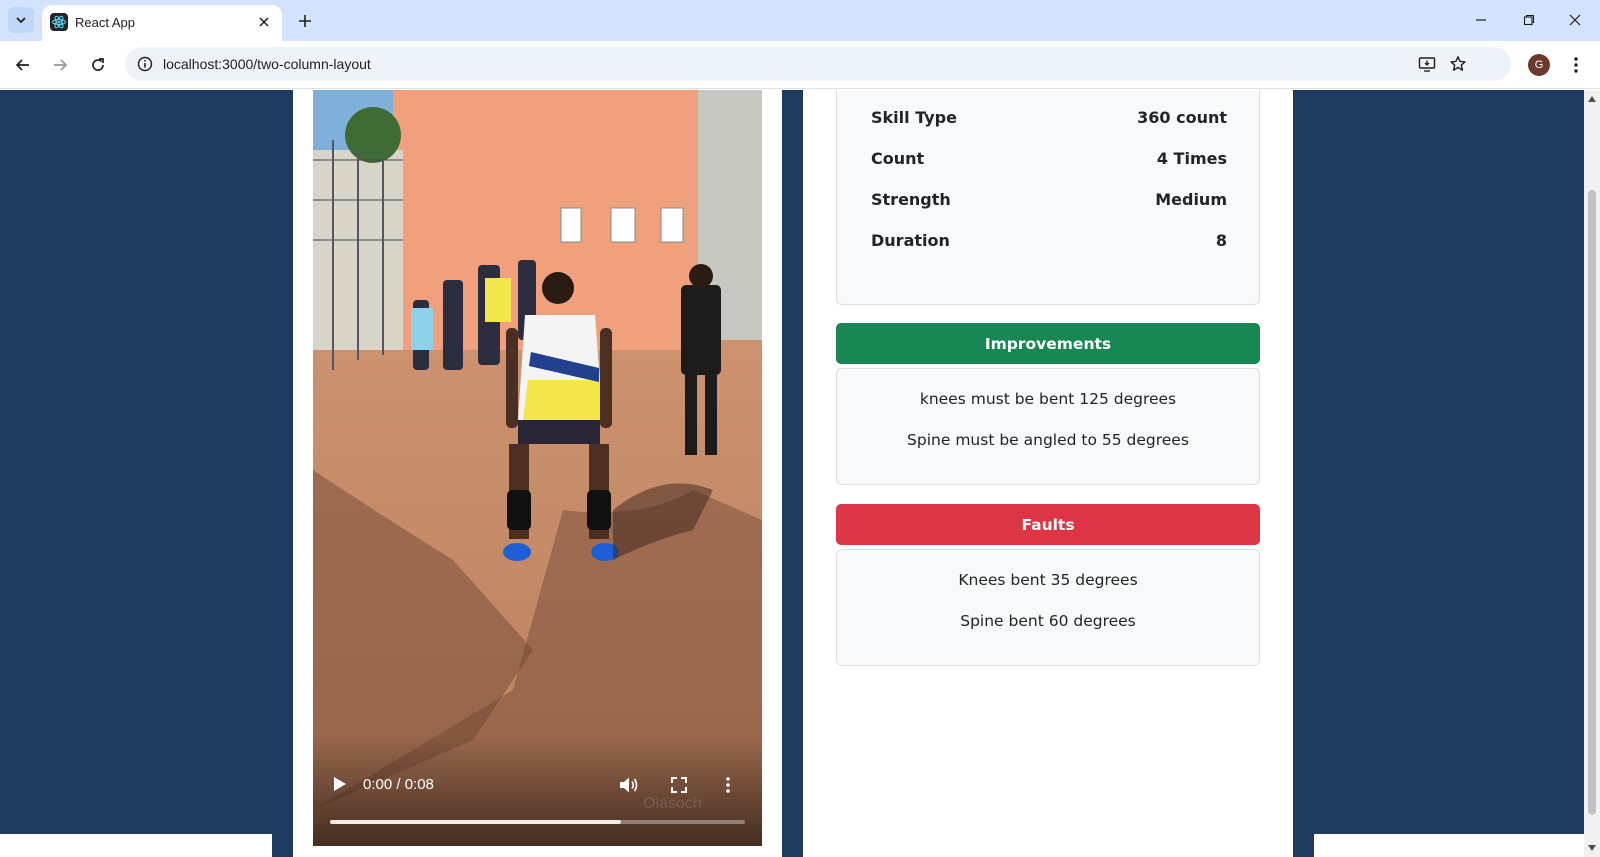  I want to click on video-options-button, so click(728, 785).